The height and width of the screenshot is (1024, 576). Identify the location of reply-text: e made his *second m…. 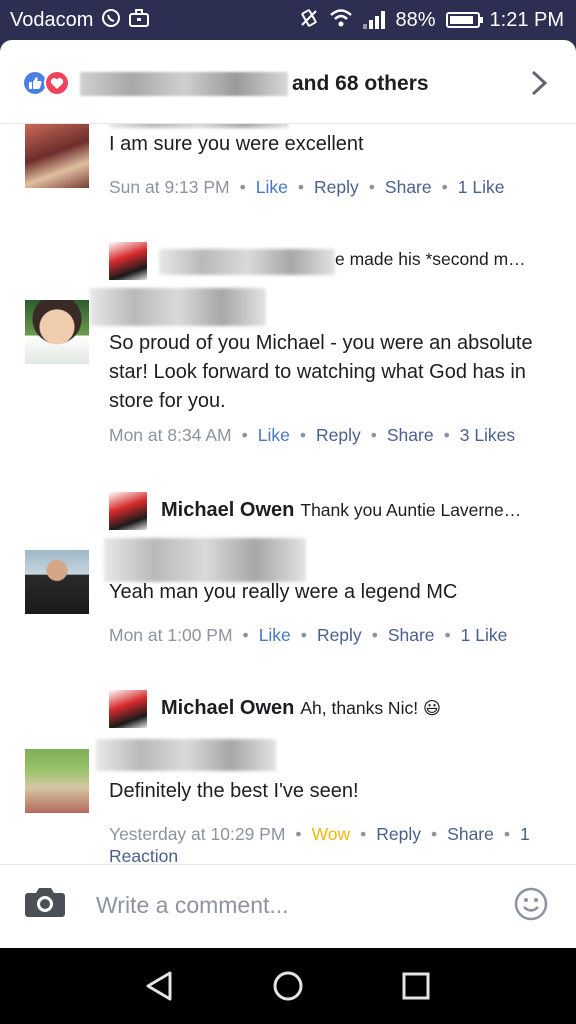
(430, 259).